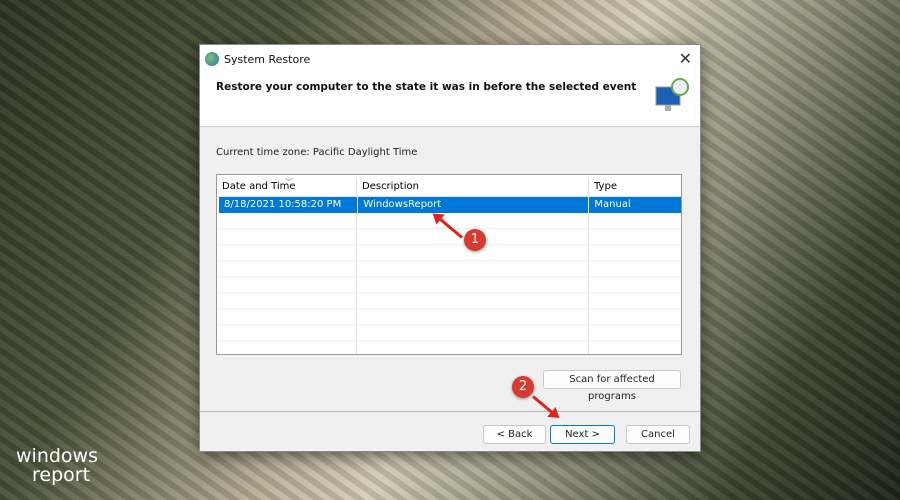 The image size is (900, 500). Describe the element at coordinates (289, 182) in the screenshot. I see `sort-chevron-icon: ﹀` at that location.